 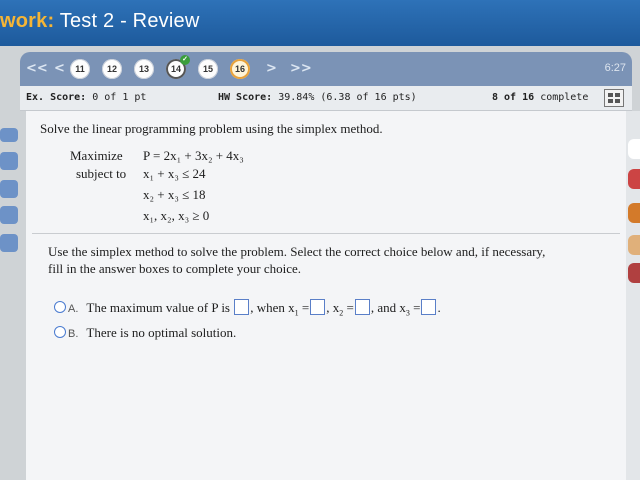 What do you see at coordinates (60, 332) in the screenshot?
I see `option-b-radio` at bounding box center [60, 332].